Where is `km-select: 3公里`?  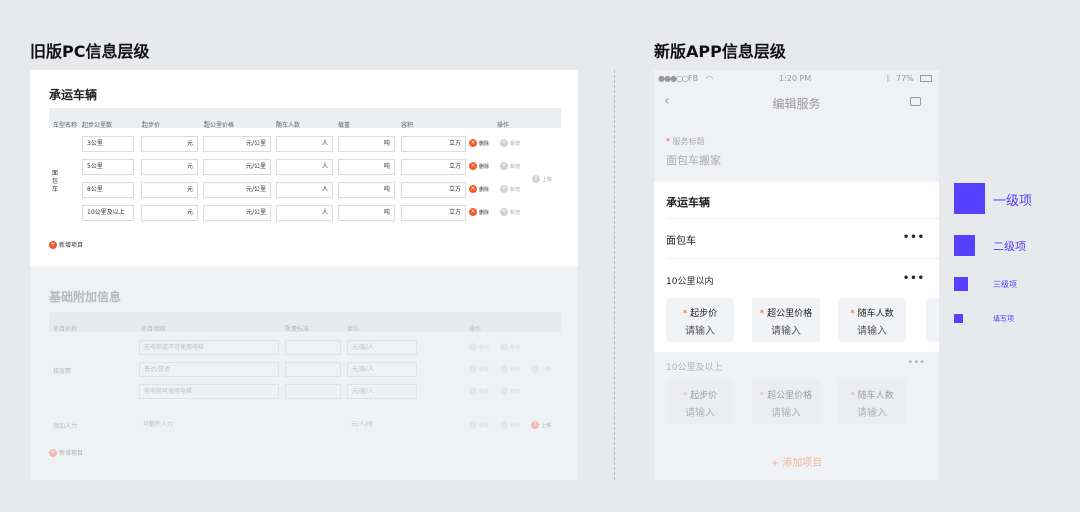
km-select: 3公里 is located at coordinates (108, 144).